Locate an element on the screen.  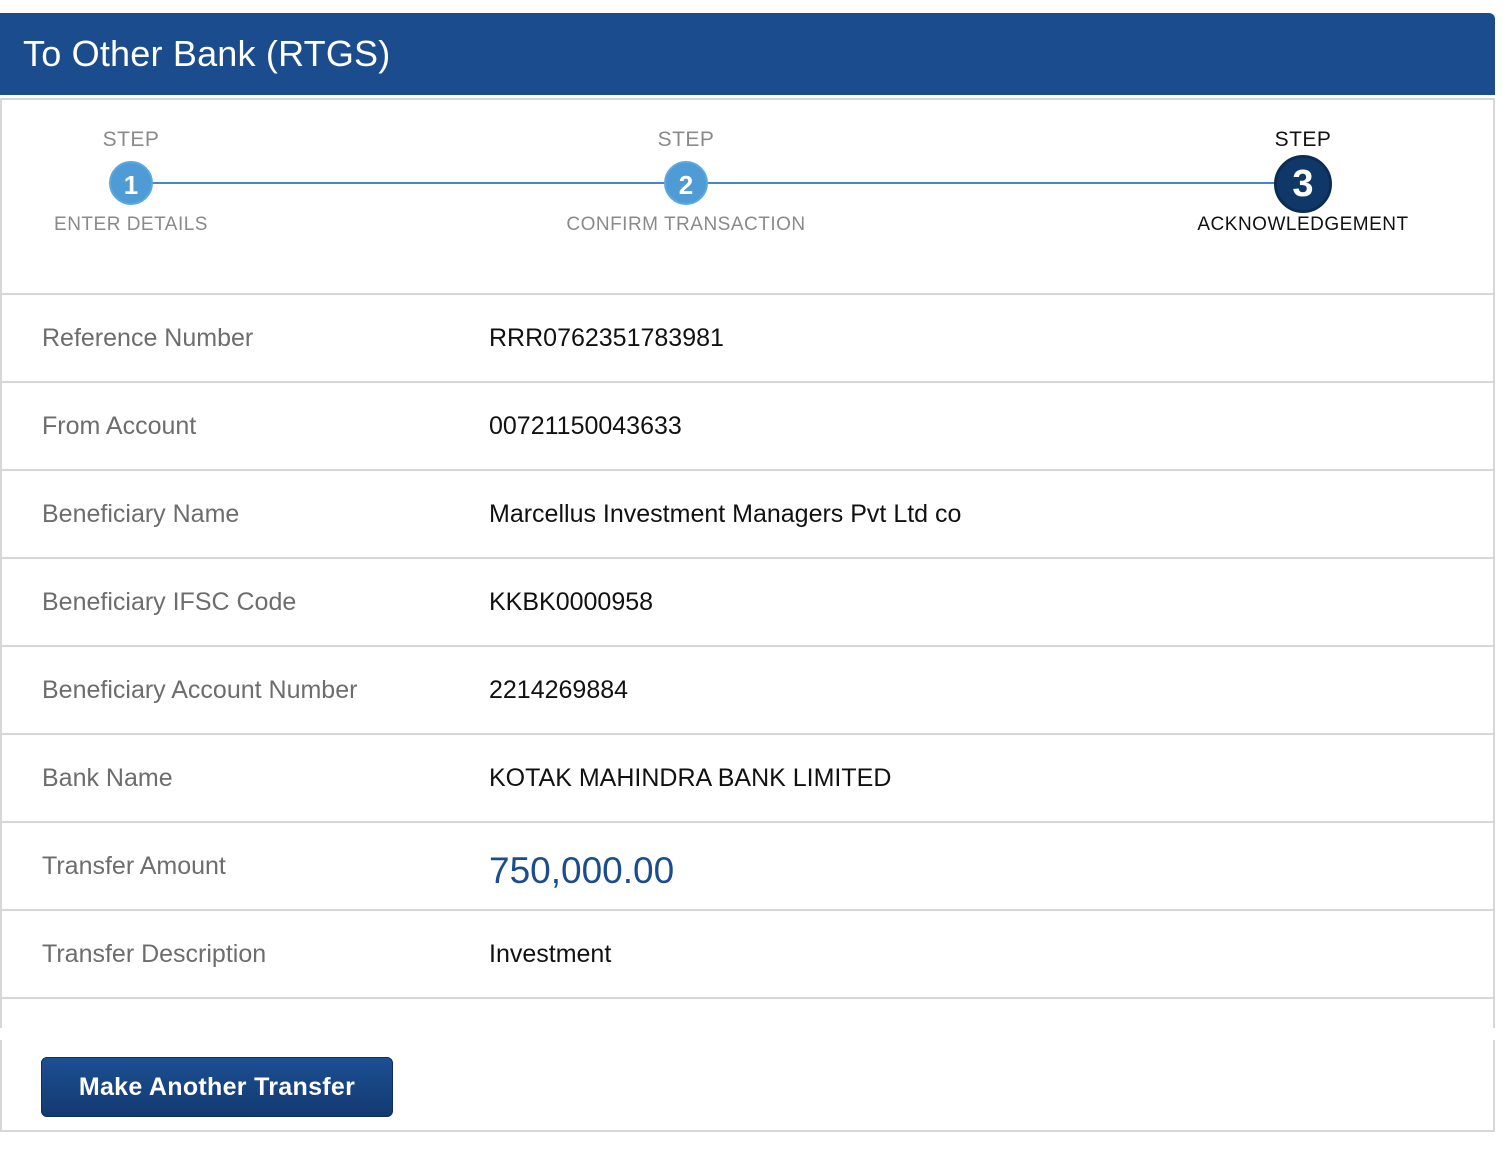
detail-value: 00721150043633 is located at coordinates (585, 426).